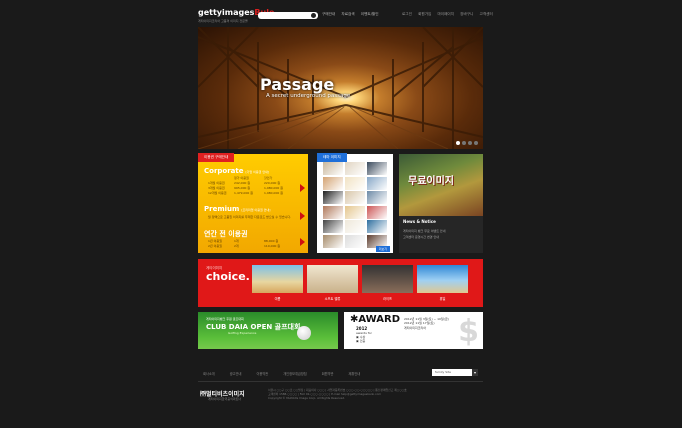  What do you see at coordinates (431, 181) in the screenshot?
I see `free-image-title: 무료이미지` at bounding box center [431, 181].